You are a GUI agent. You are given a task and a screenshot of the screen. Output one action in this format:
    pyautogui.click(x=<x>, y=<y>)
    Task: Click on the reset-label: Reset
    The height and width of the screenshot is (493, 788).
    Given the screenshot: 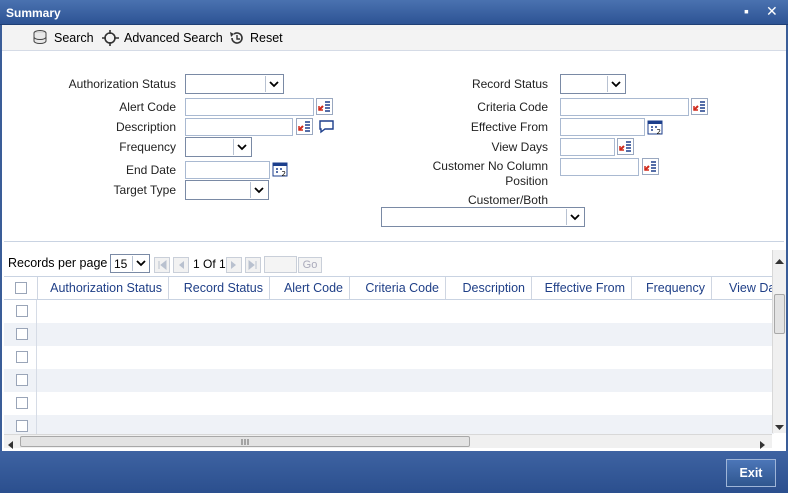 What is the action you would take?
    pyautogui.click(x=266, y=38)
    